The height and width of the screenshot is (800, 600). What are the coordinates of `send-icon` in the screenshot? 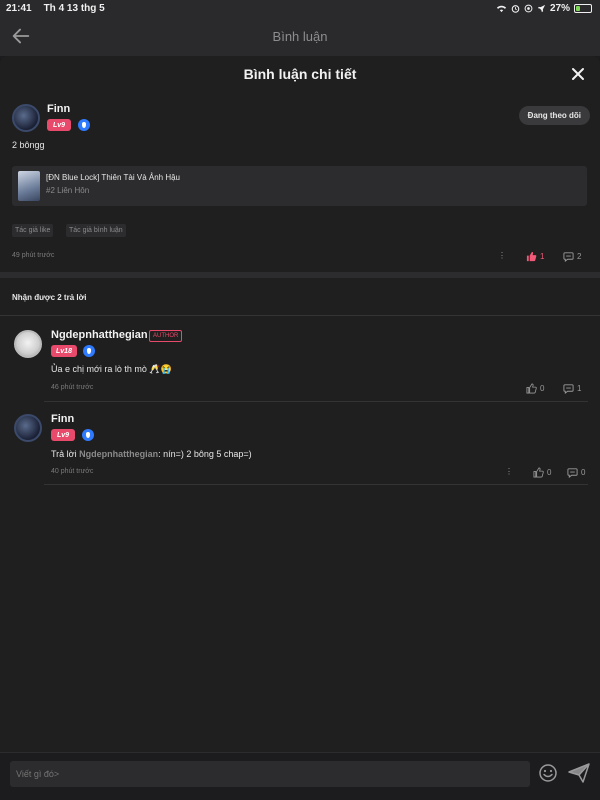 It's located at (579, 773).